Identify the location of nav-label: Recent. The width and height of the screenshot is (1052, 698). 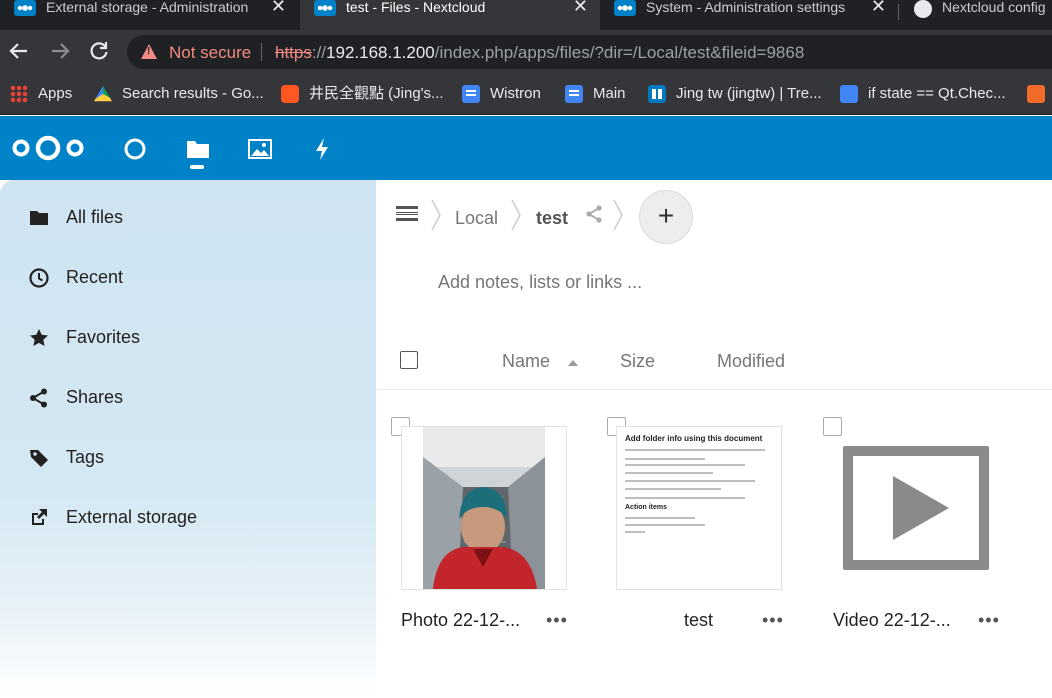
(95, 277).